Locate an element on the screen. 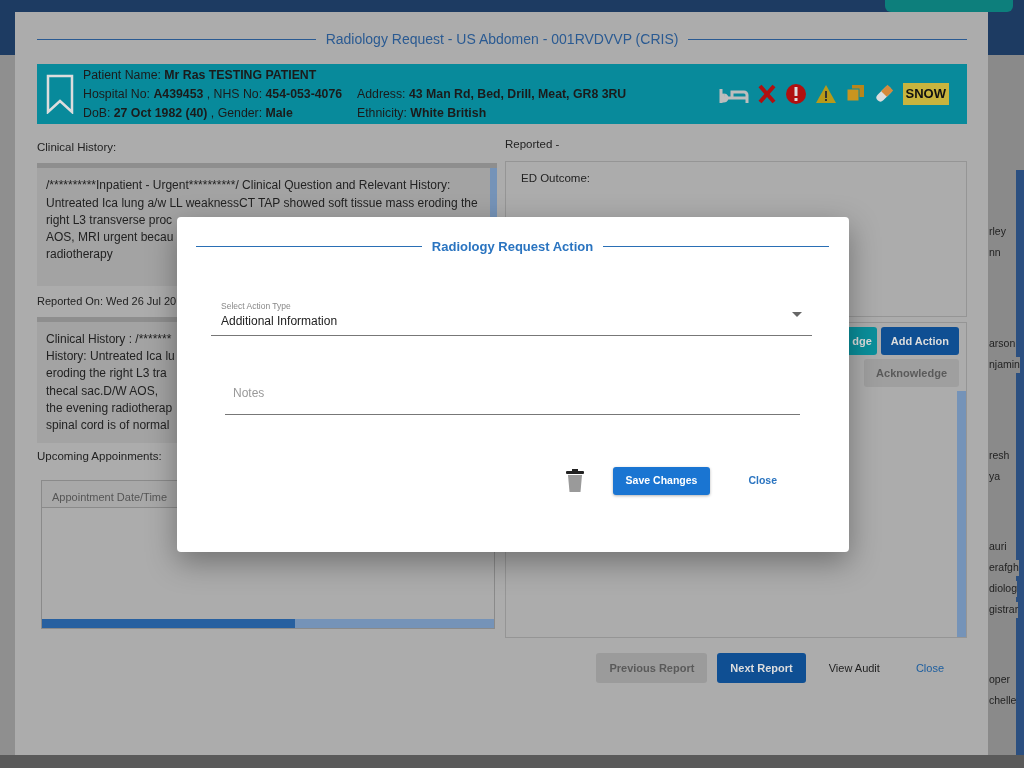 The image size is (1024, 768). list-item-text: rley is located at coordinates (997, 232).